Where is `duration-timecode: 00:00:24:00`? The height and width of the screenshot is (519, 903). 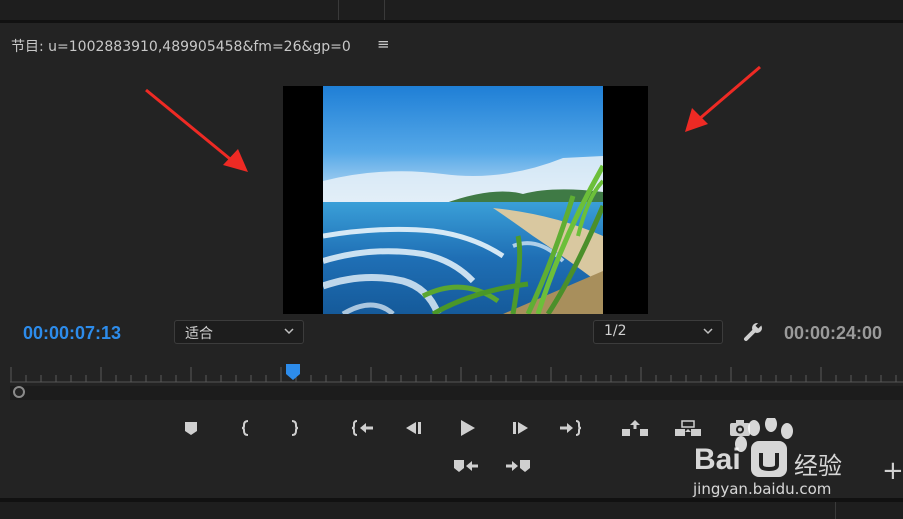 duration-timecode: 00:00:24:00 is located at coordinates (833, 333).